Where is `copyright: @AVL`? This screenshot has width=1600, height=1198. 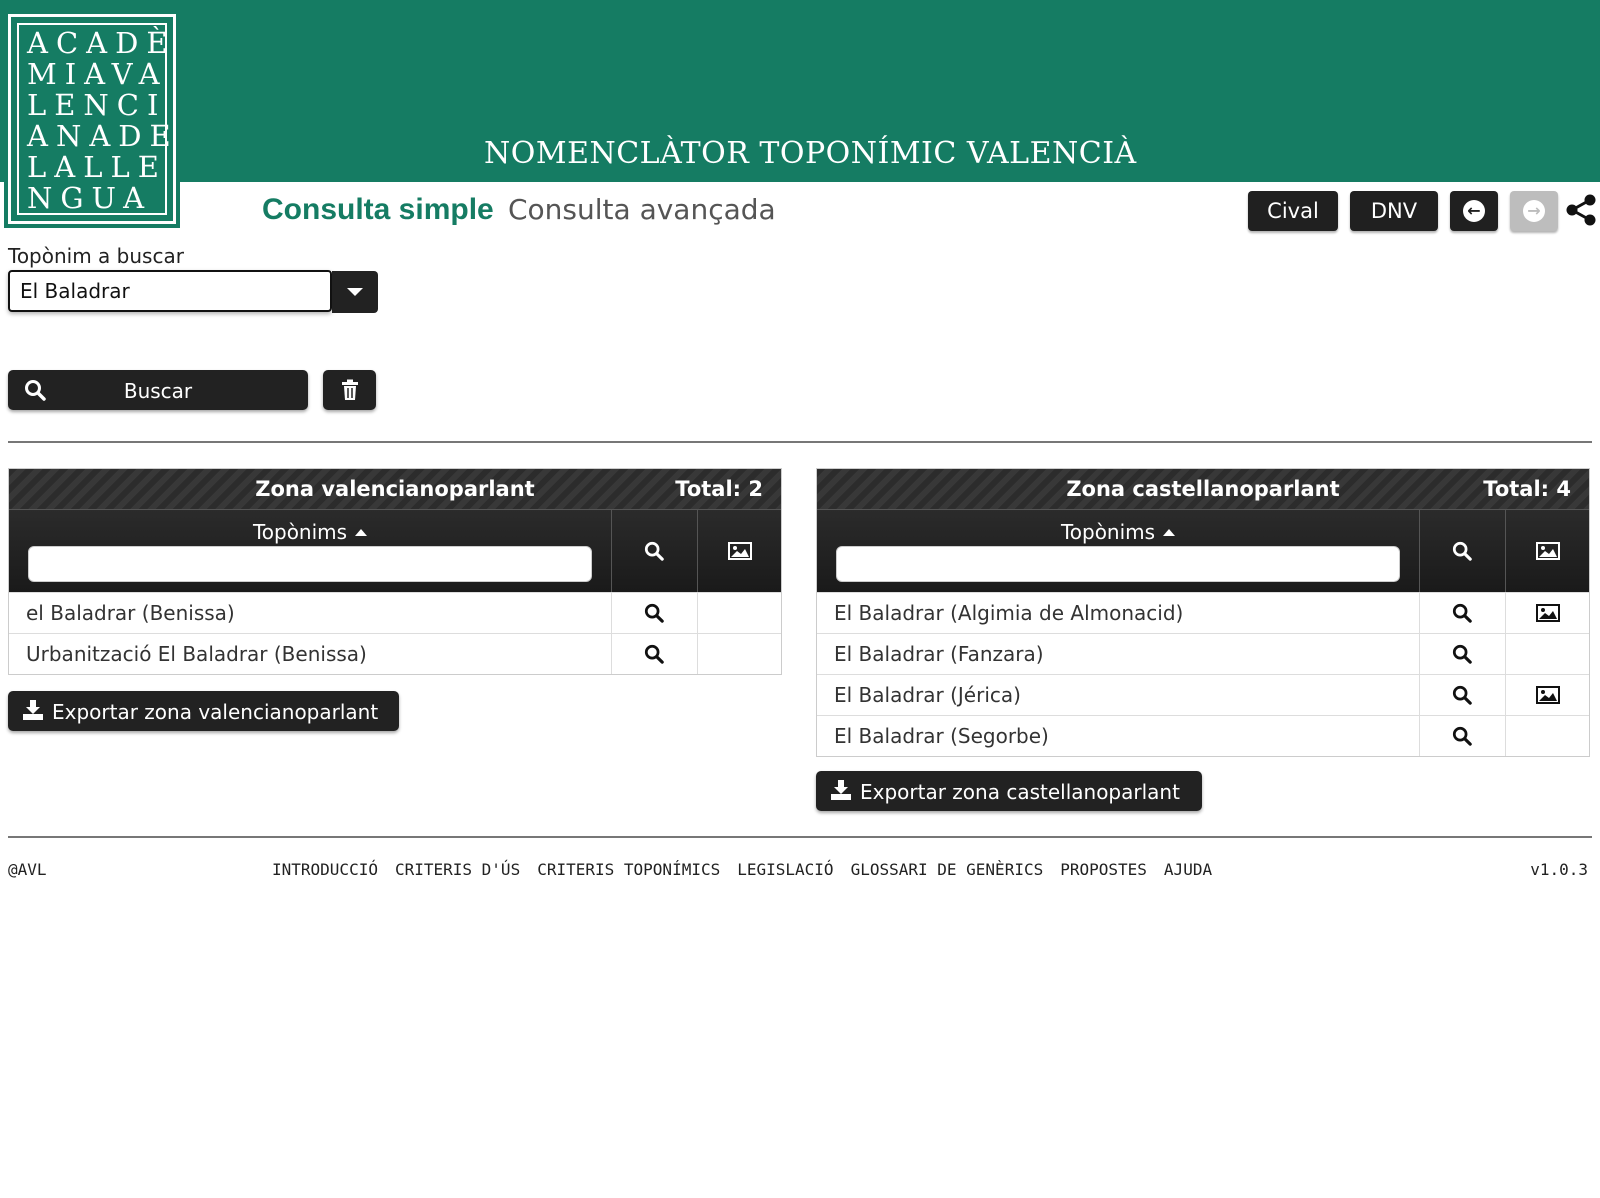 copyright: @AVL is located at coordinates (27, 869).